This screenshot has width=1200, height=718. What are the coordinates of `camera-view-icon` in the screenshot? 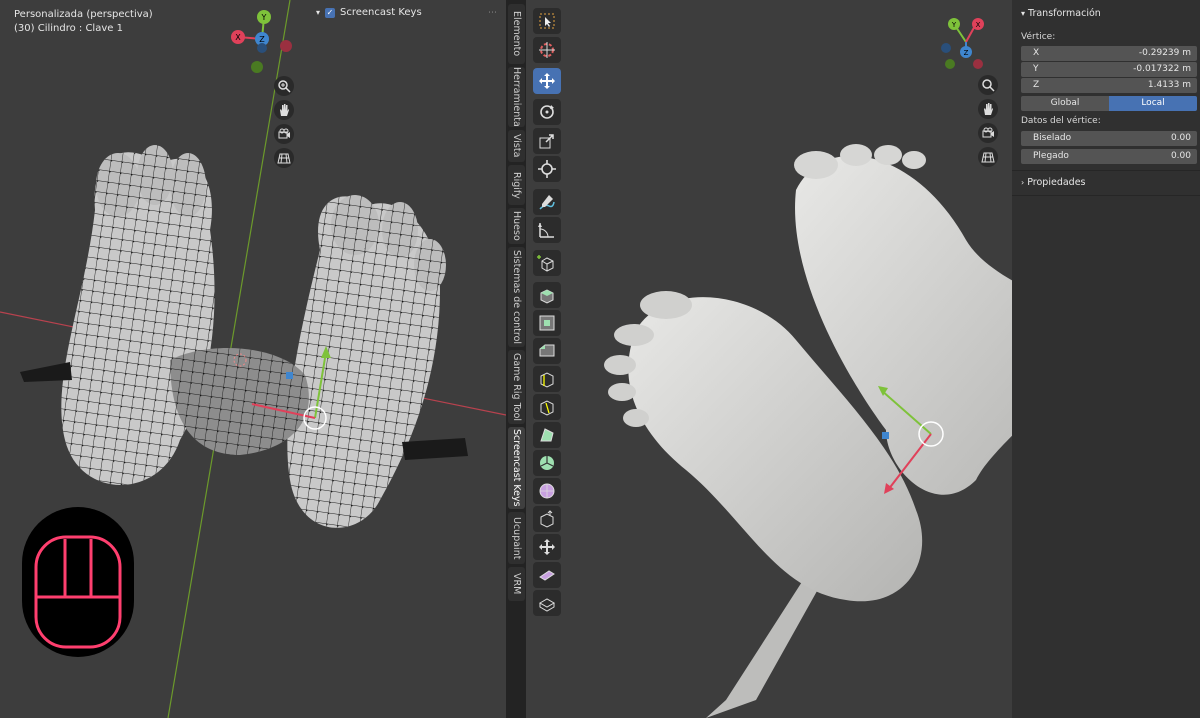 It's located at (284, 134).